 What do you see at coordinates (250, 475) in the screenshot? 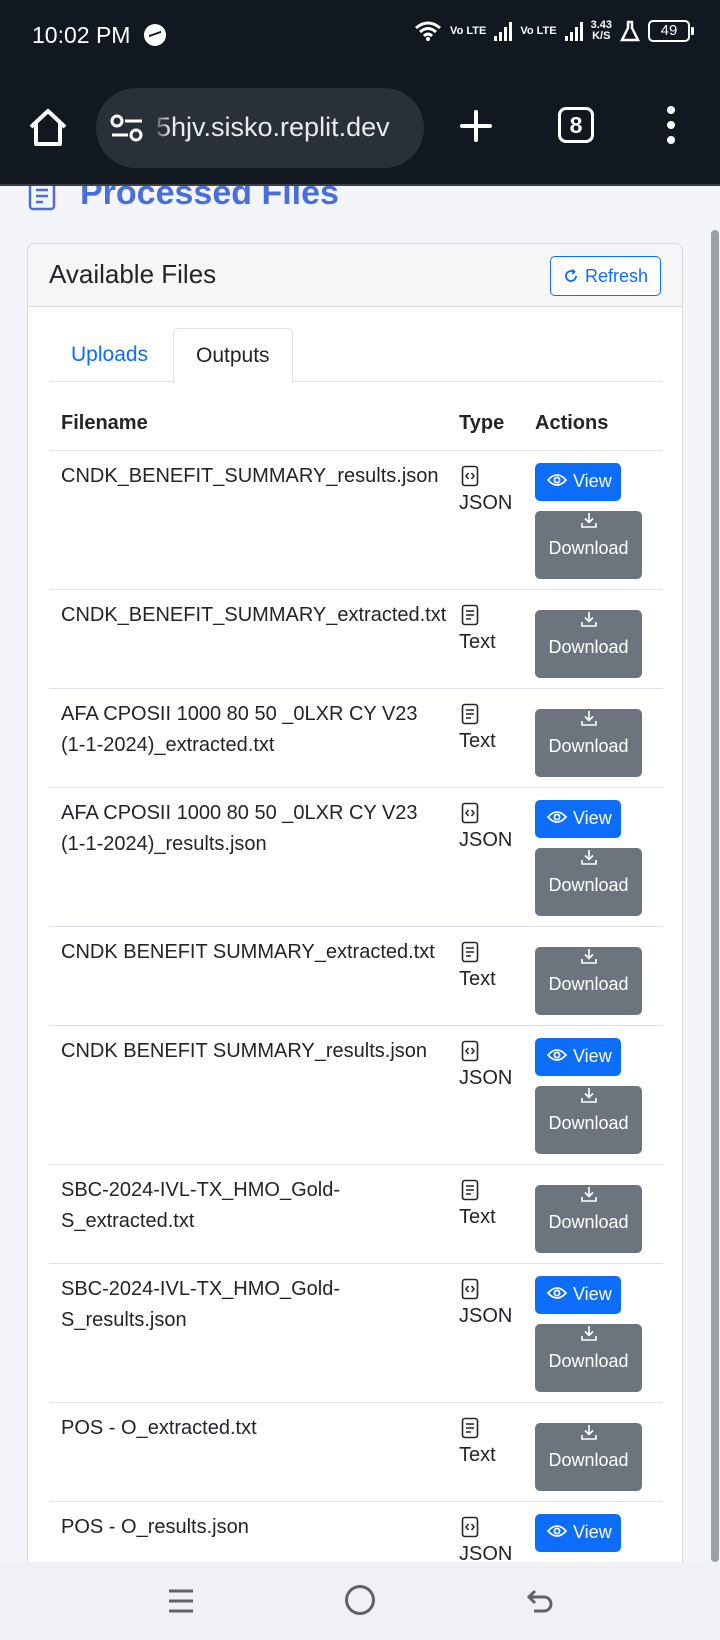
I see `filename-text: CNDK_BENEFIT_SUMMARY_results.json` at bounding box center [250, 475].